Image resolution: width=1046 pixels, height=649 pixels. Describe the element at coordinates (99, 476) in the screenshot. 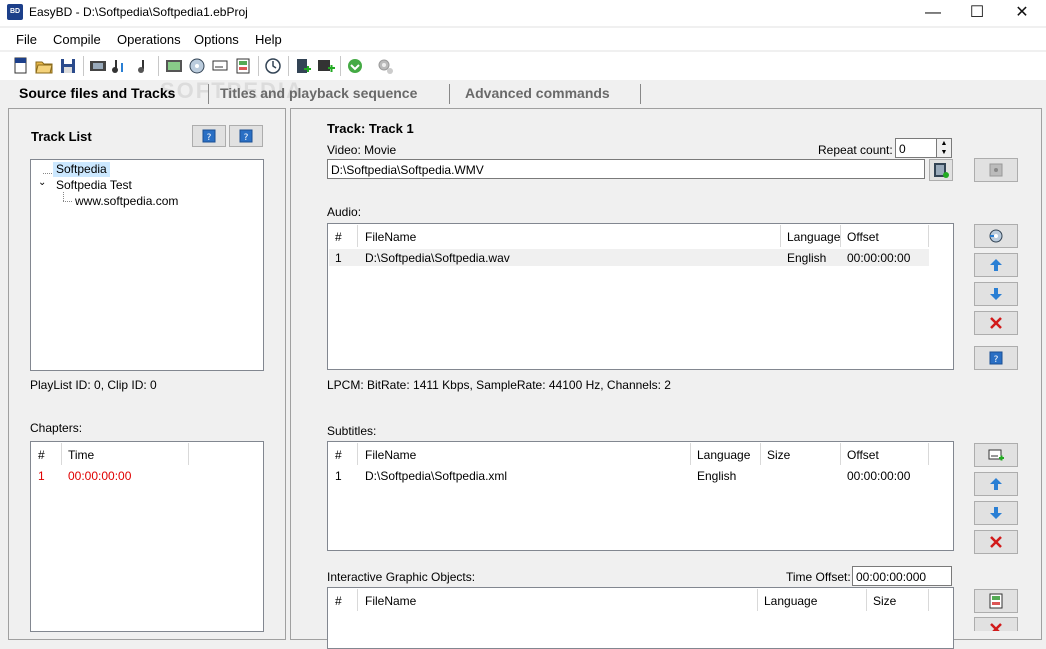

I see `chapter-row-time: 00:00:00:00` at that location.